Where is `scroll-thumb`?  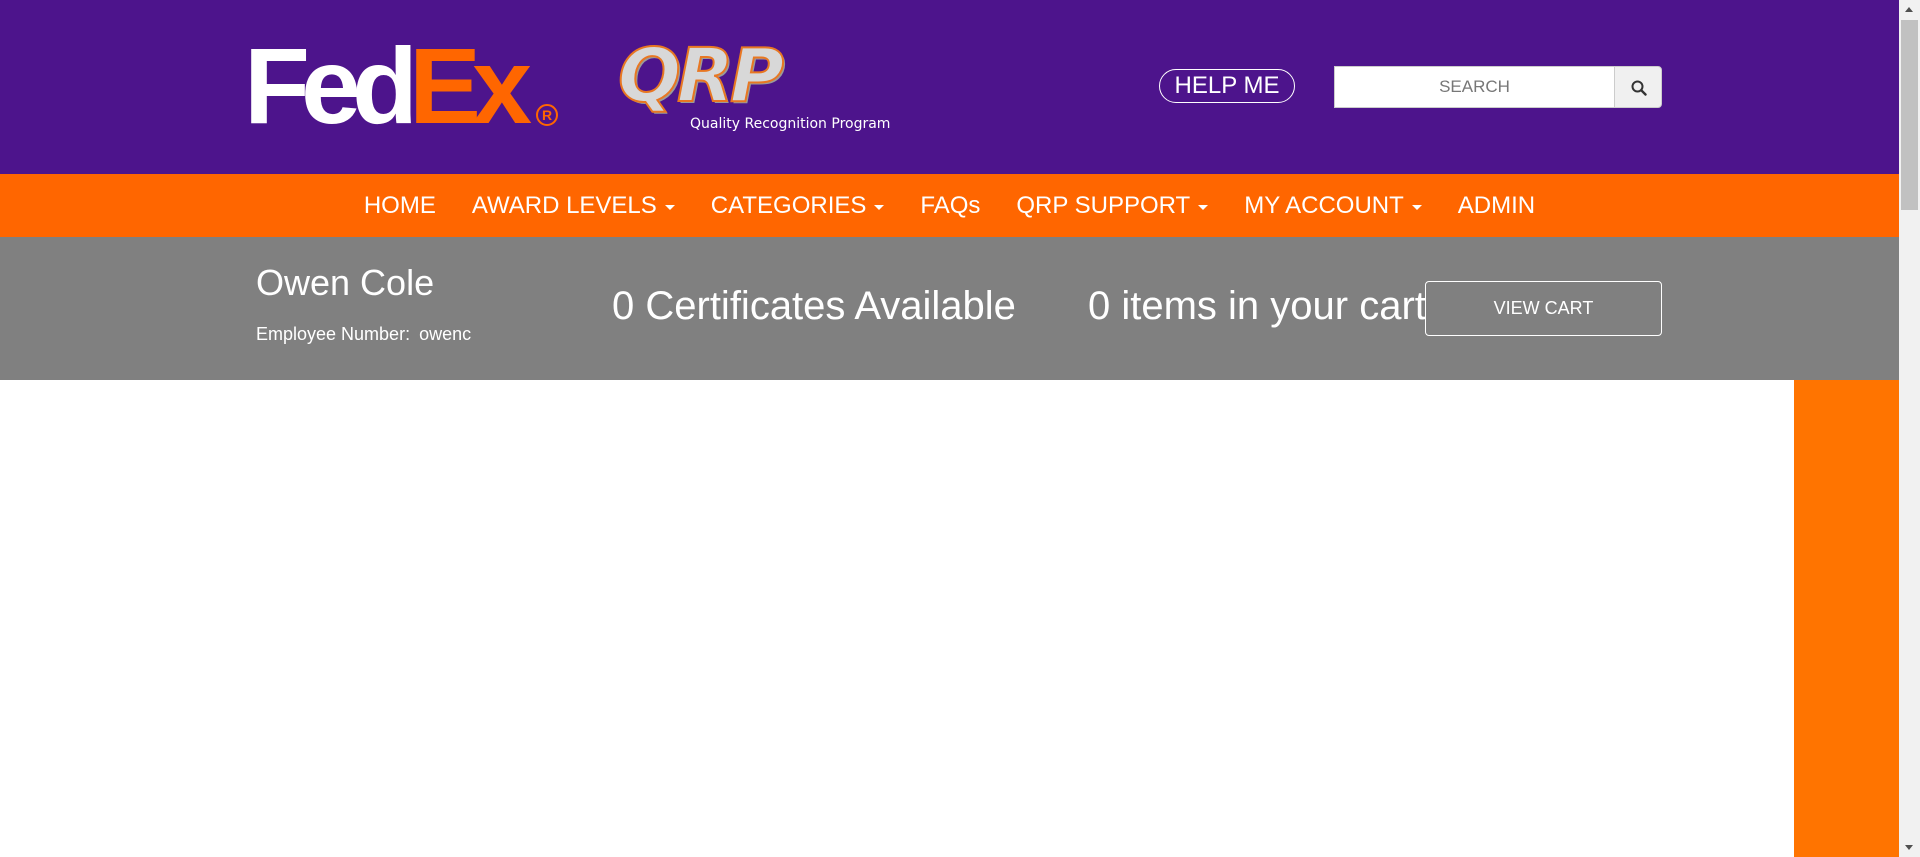
scroll-thumb is located at coordinates (1909, 115).